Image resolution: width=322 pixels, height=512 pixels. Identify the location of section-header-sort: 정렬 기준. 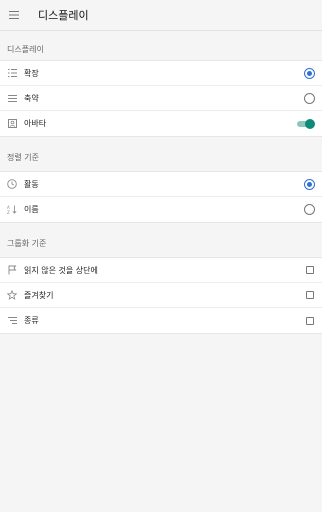
(23, 157).